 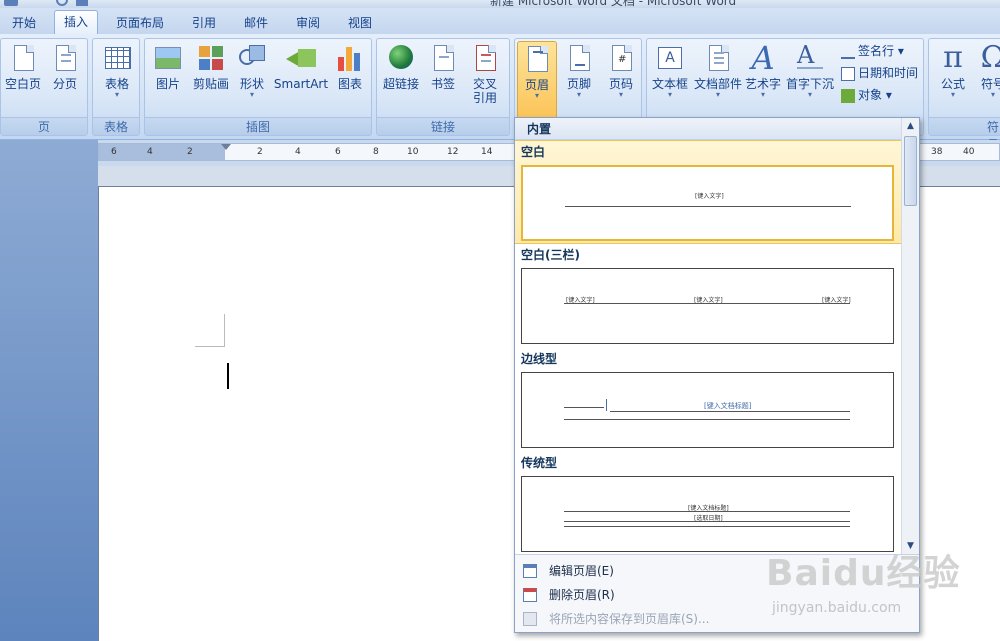 I want to click on group-symbols: π 公式 ▾ Ω 符号 ▾ 符号, so click(x=964, y=95).